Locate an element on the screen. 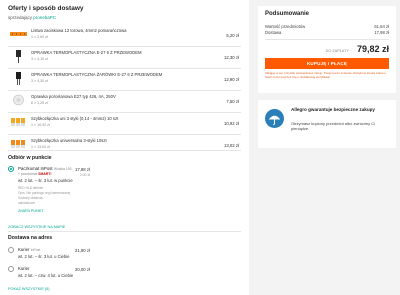 This screenshot has height=295, width=400. courier-price: 20,00 zł is located at coordinates (82, 269).